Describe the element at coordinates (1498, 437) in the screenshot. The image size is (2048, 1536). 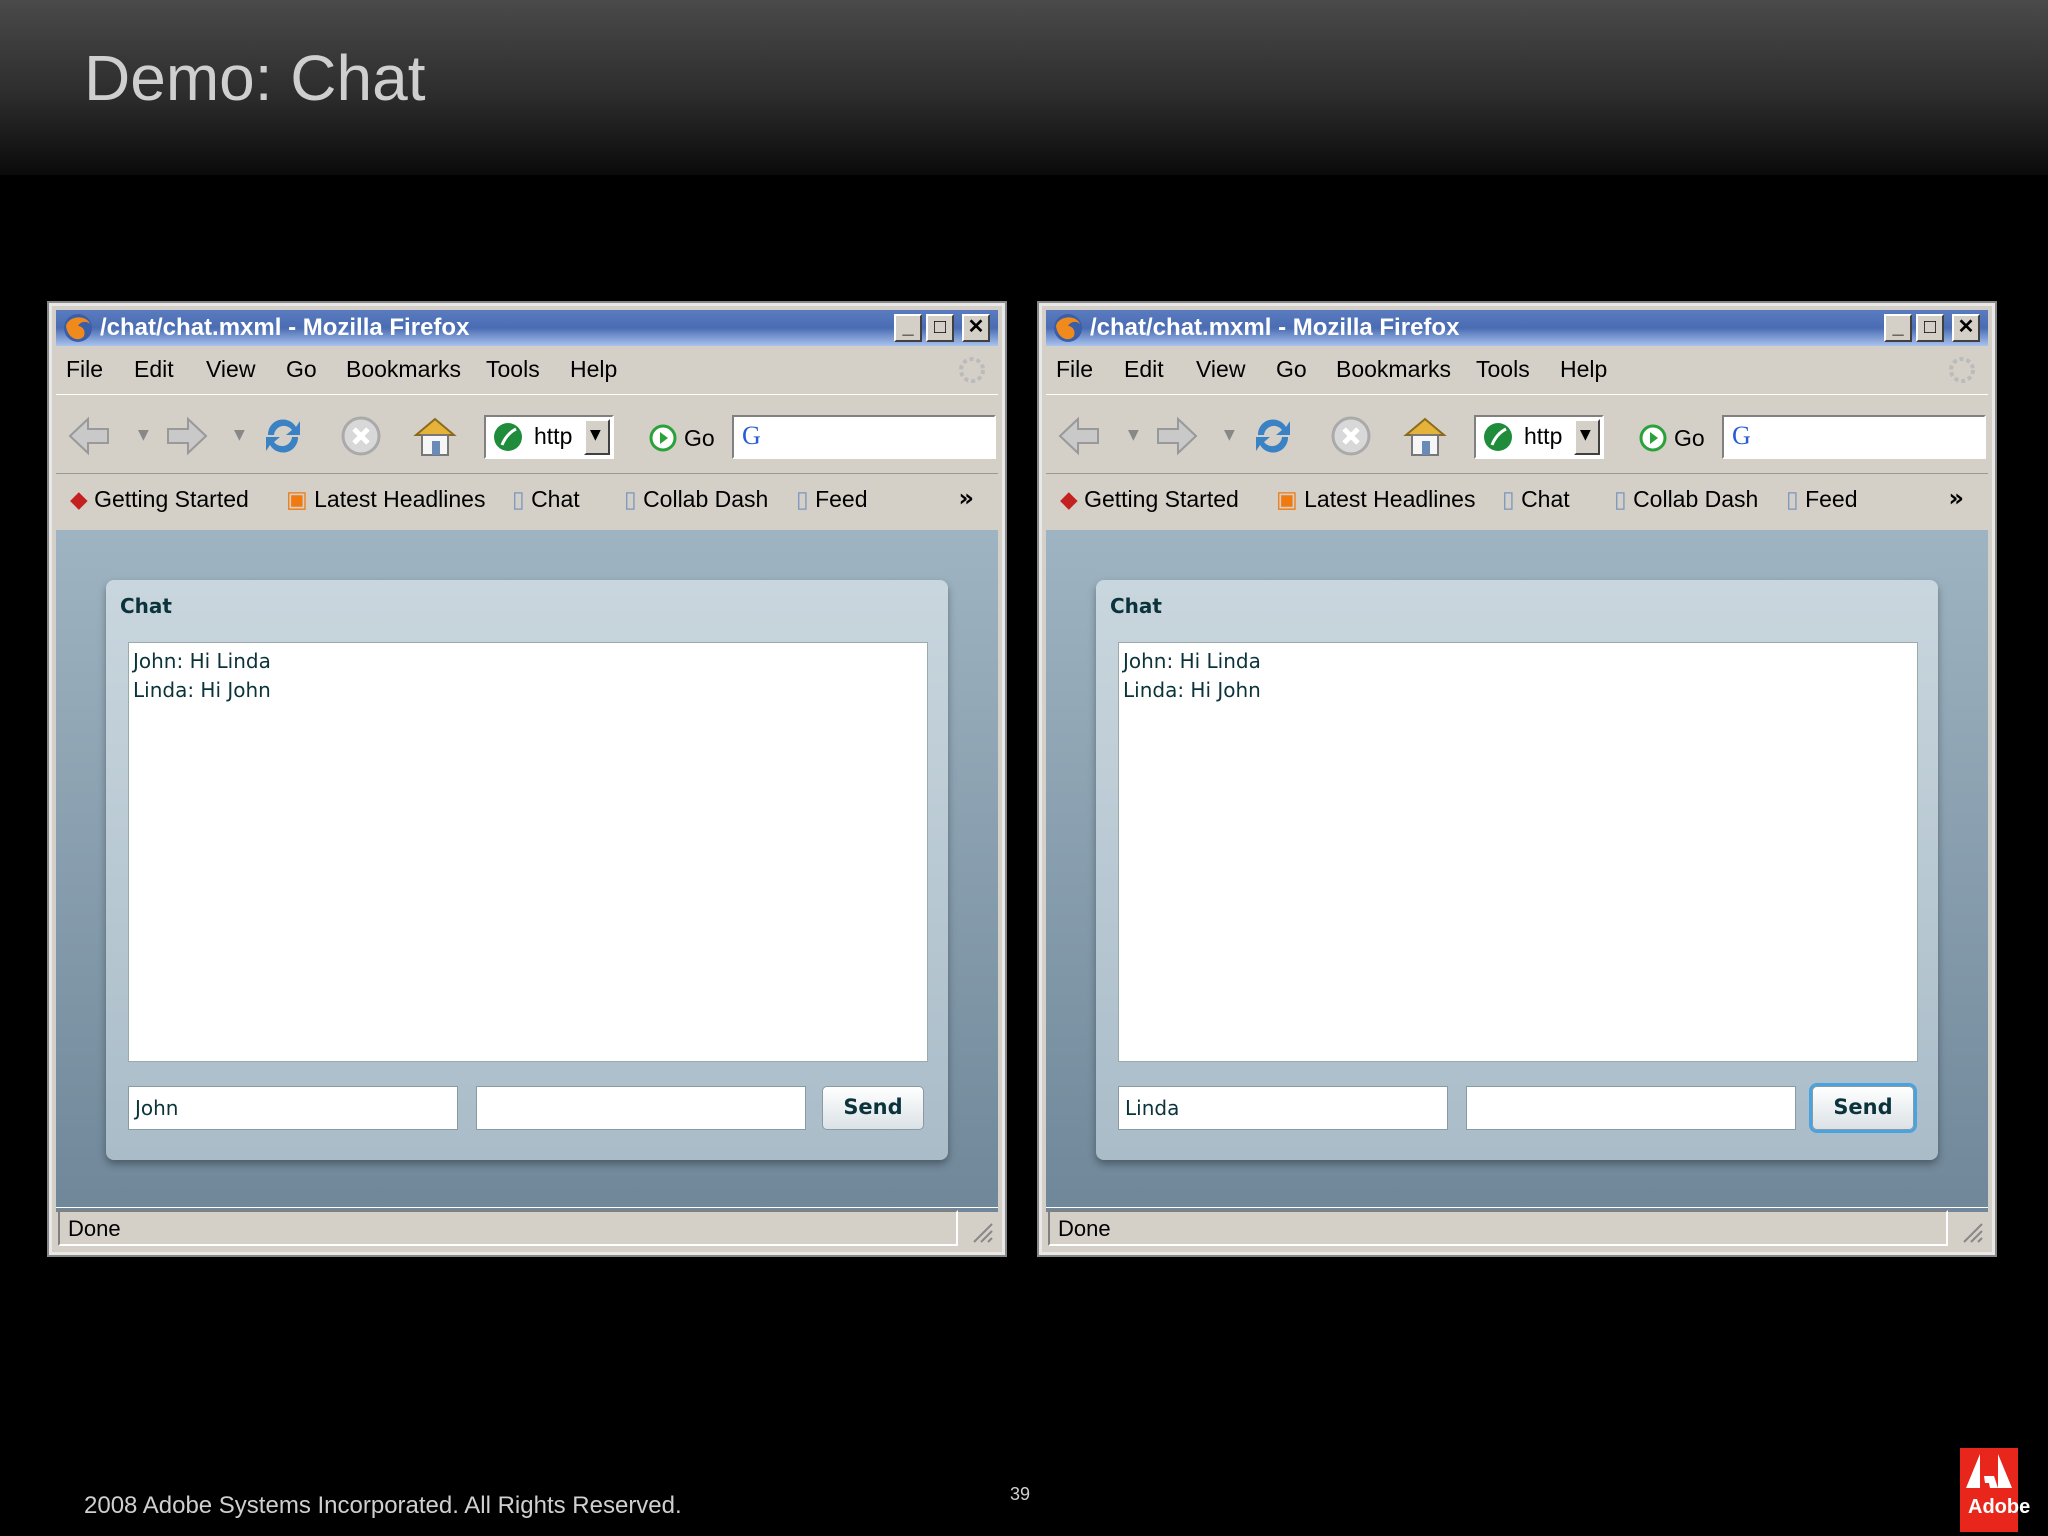
I see `site-globe-icon` at that location.